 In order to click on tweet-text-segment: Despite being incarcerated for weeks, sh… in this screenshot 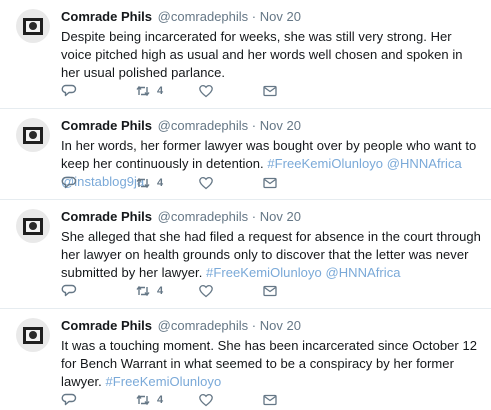, I will do `click(262, 54)`.